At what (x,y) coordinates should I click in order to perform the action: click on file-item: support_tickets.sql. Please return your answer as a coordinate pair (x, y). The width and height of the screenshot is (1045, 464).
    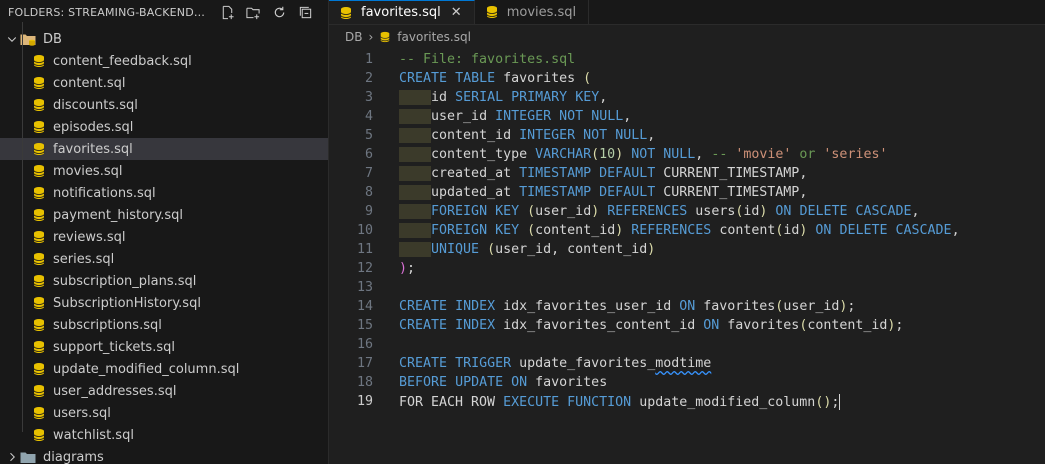
    Looking at the image, I should click on (164, 347).